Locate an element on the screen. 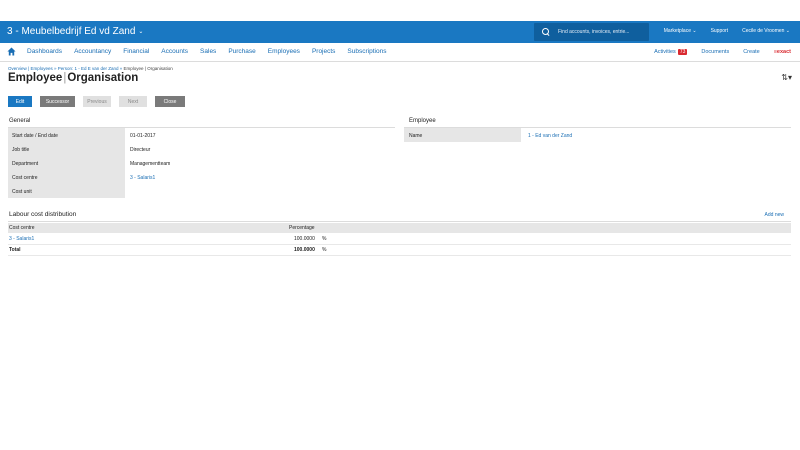 This screenshot has width=800, height=450. department-value: Managementteam is located at coordinates (150, 164).